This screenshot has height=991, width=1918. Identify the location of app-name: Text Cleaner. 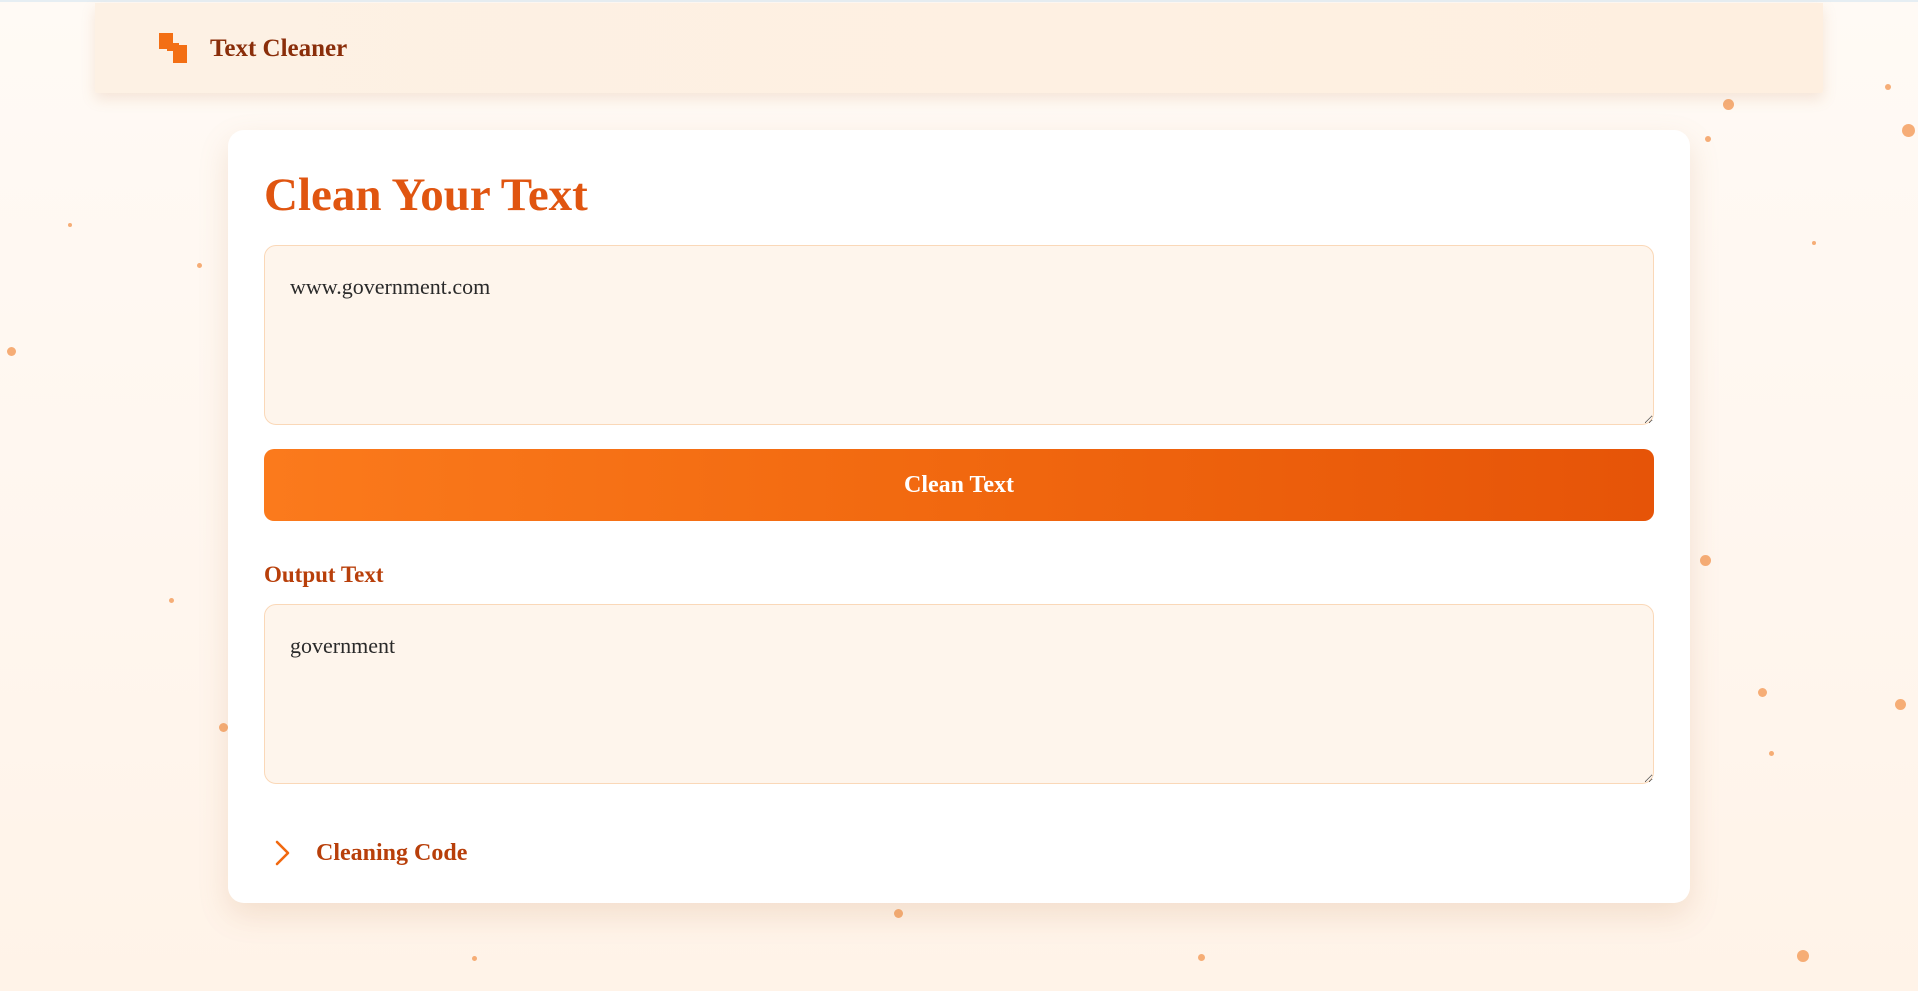
(278, 49).